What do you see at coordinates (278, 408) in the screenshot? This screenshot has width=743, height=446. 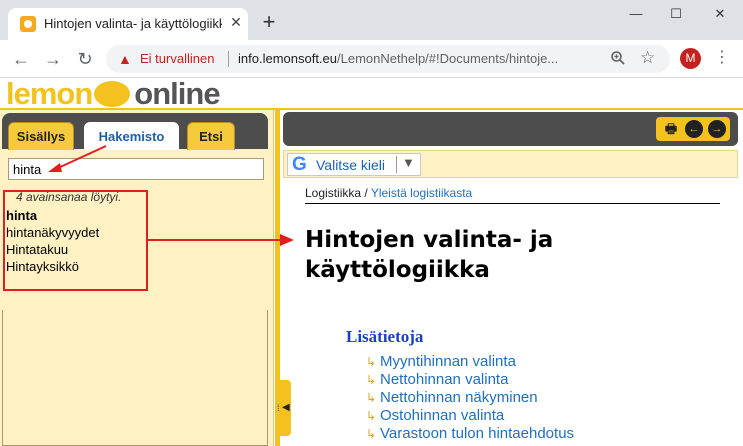 I see `grip-icon: ⁞` at bounding box center [278, 408].